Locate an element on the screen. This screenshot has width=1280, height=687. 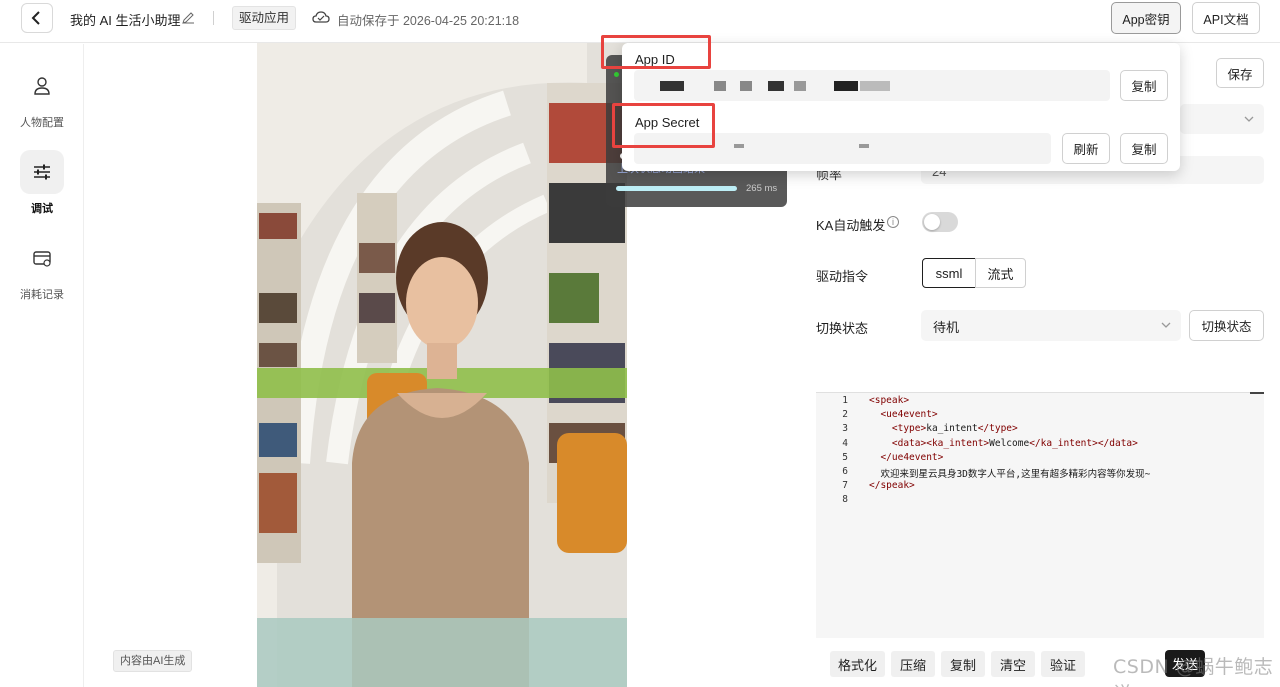
code-line: </speak> is located at coordinates (892, 486).